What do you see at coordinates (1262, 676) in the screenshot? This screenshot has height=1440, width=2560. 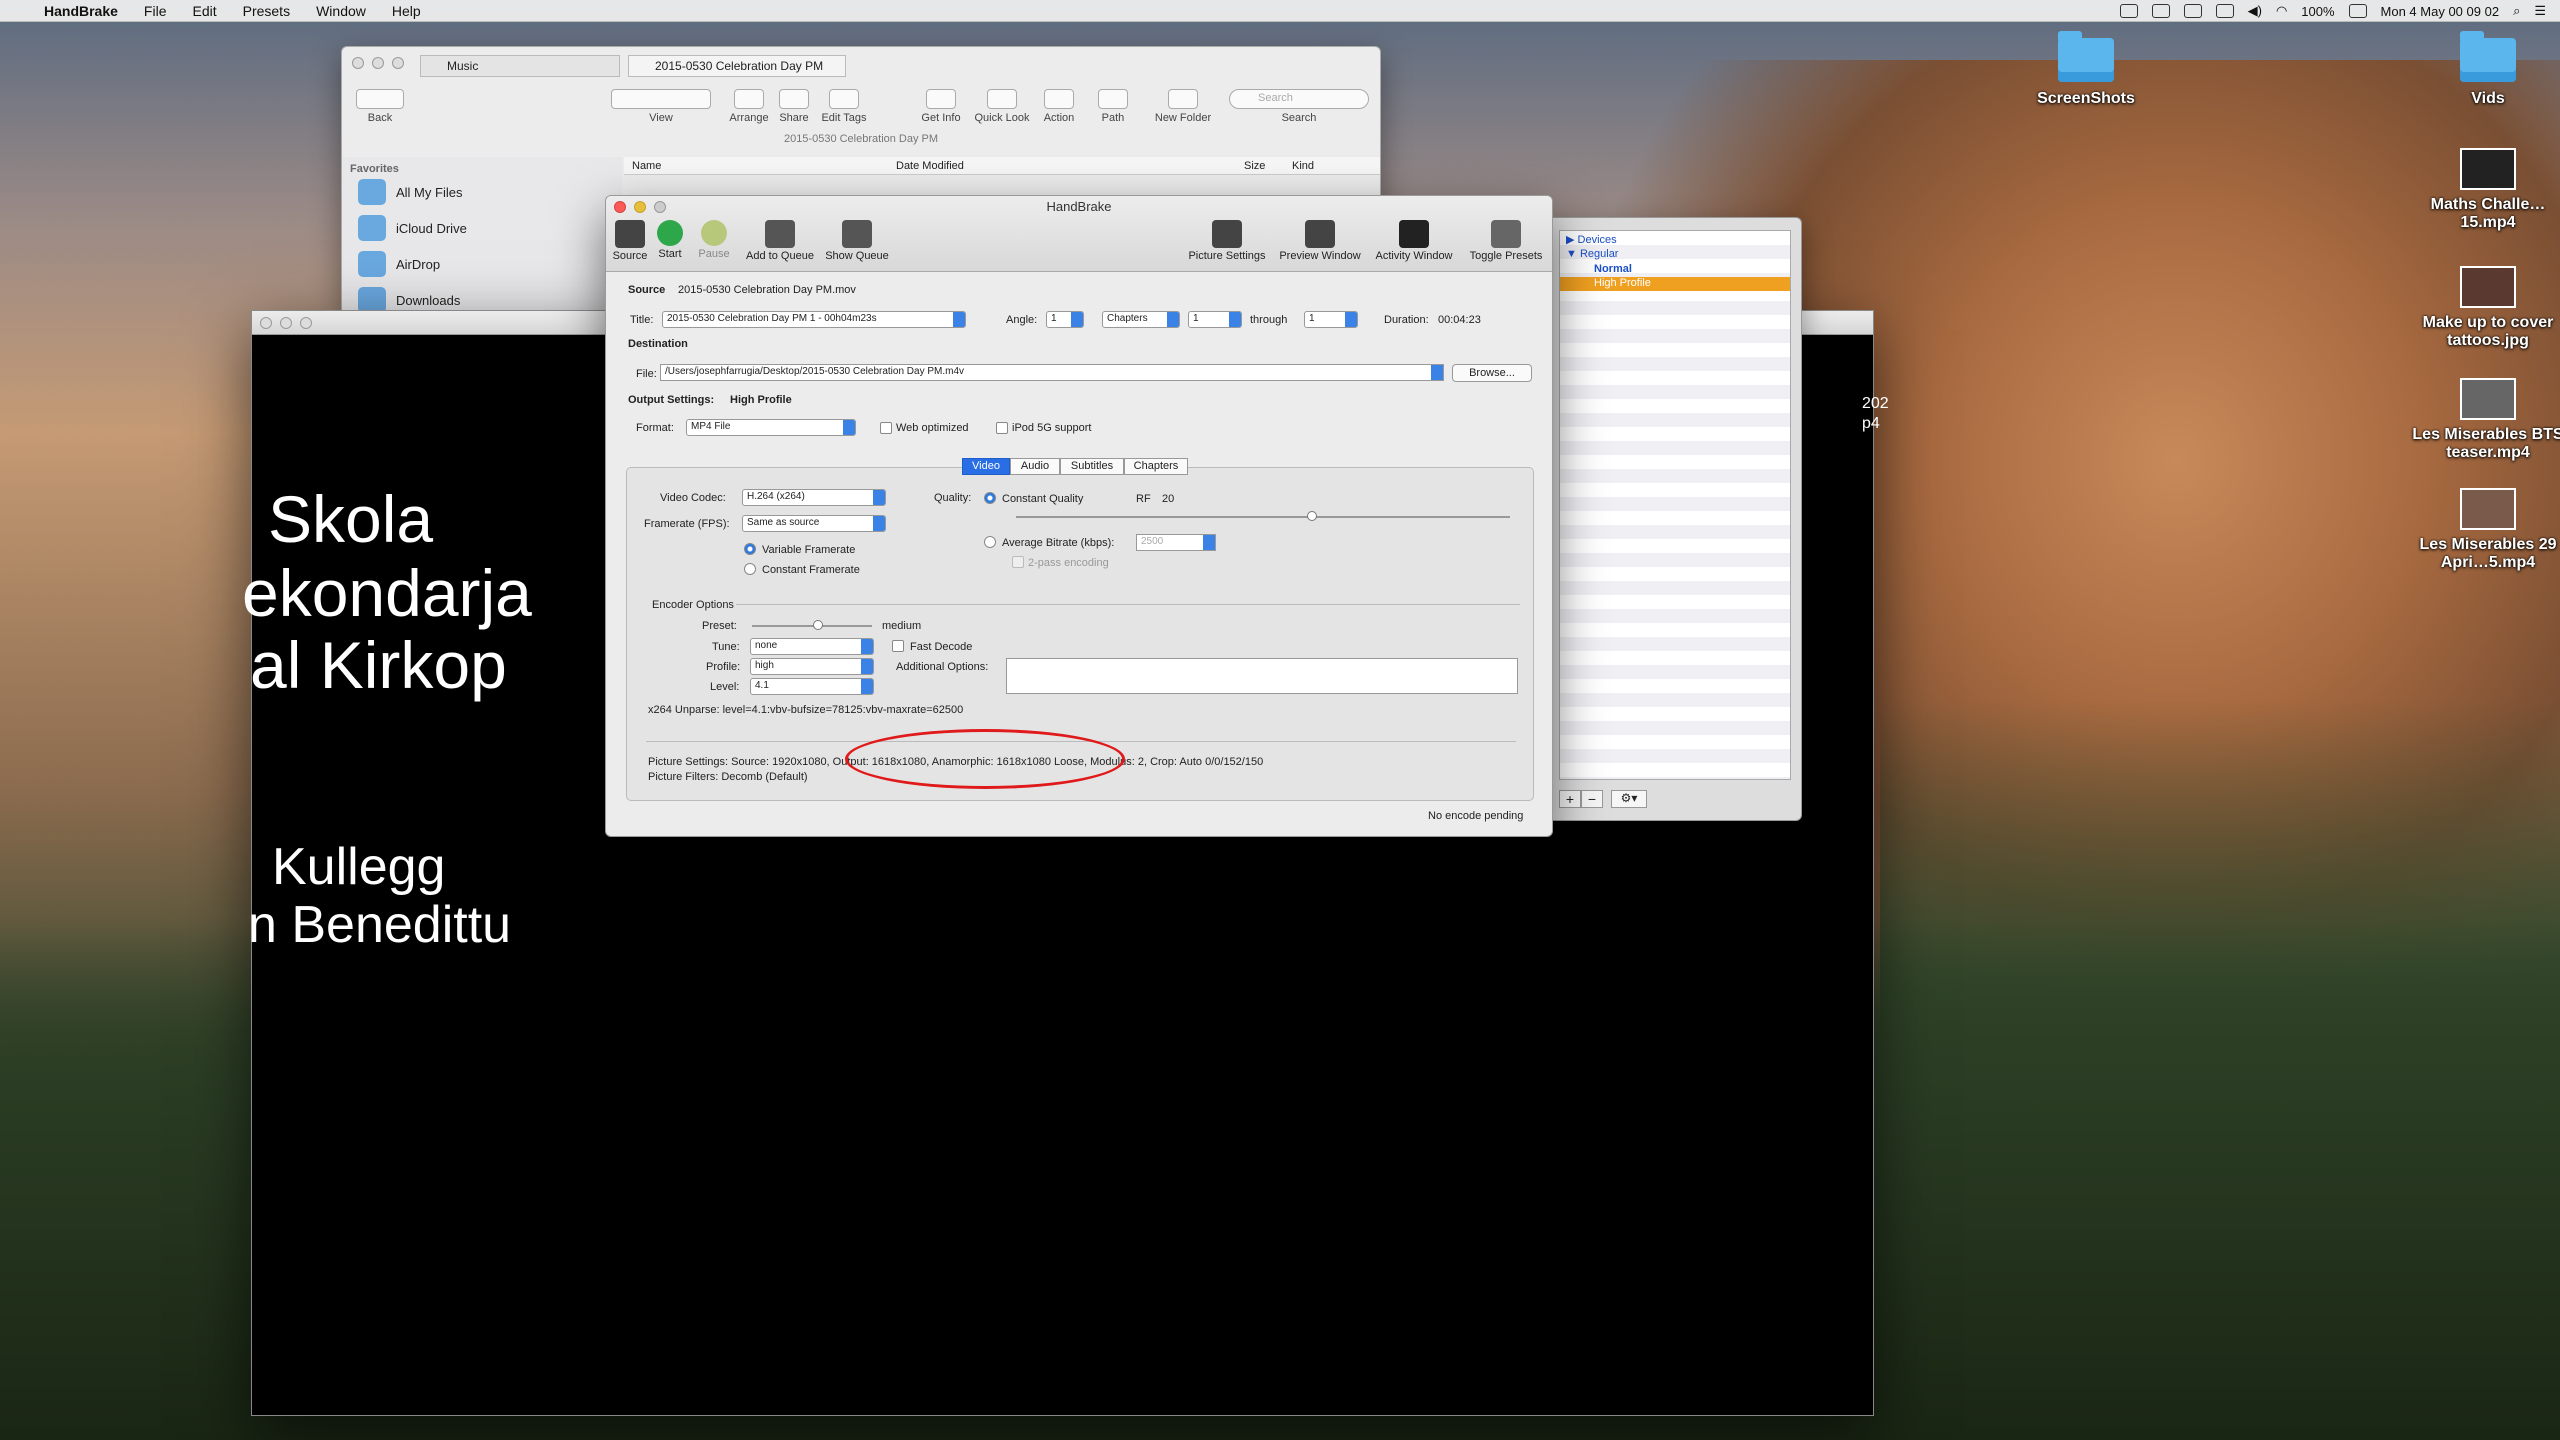 I see `additional-options-field` at bounding box center [1262, 676].